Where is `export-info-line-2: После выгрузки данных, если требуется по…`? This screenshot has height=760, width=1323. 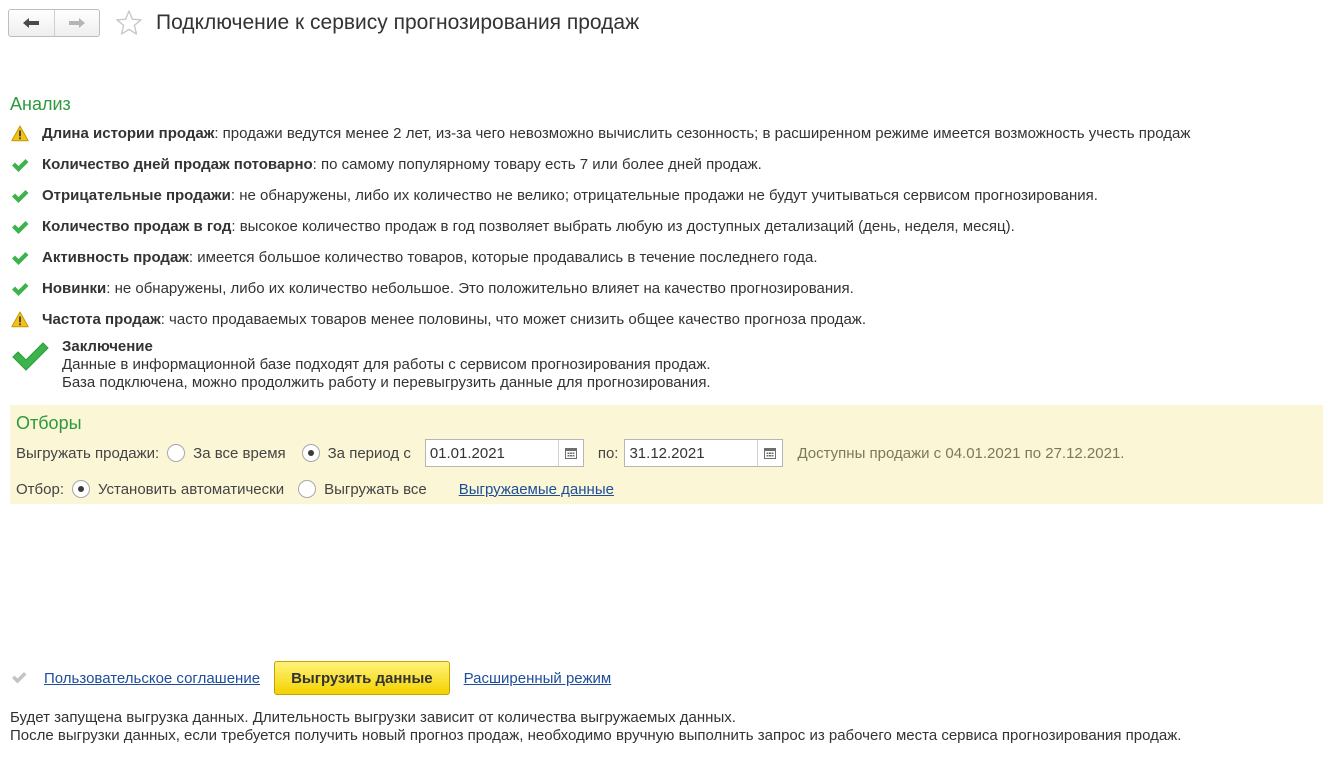
export-info-line-2: После выгрузки данных, если требуется по… is located at coordinates (596, 735).